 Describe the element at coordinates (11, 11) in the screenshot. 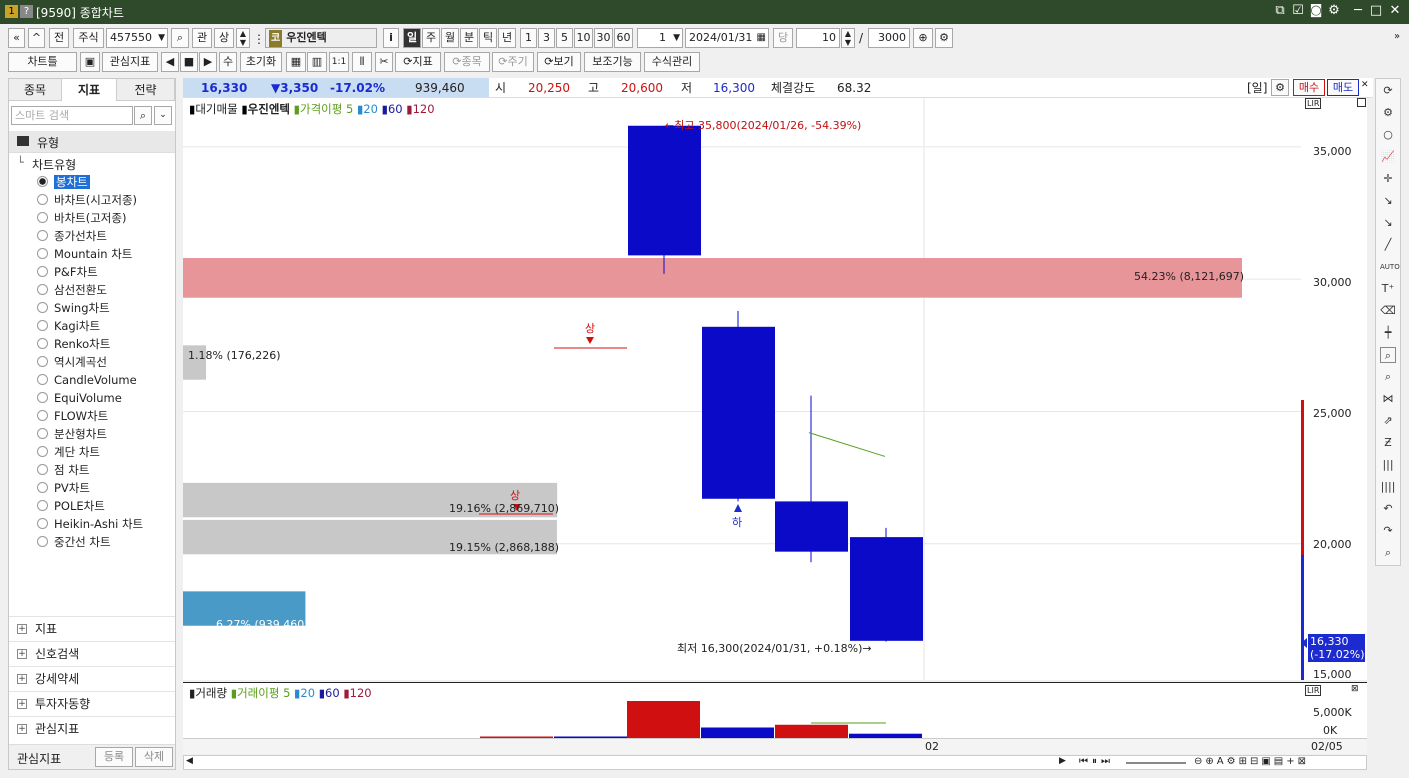

I see `window-badge-1: 1` at that location.